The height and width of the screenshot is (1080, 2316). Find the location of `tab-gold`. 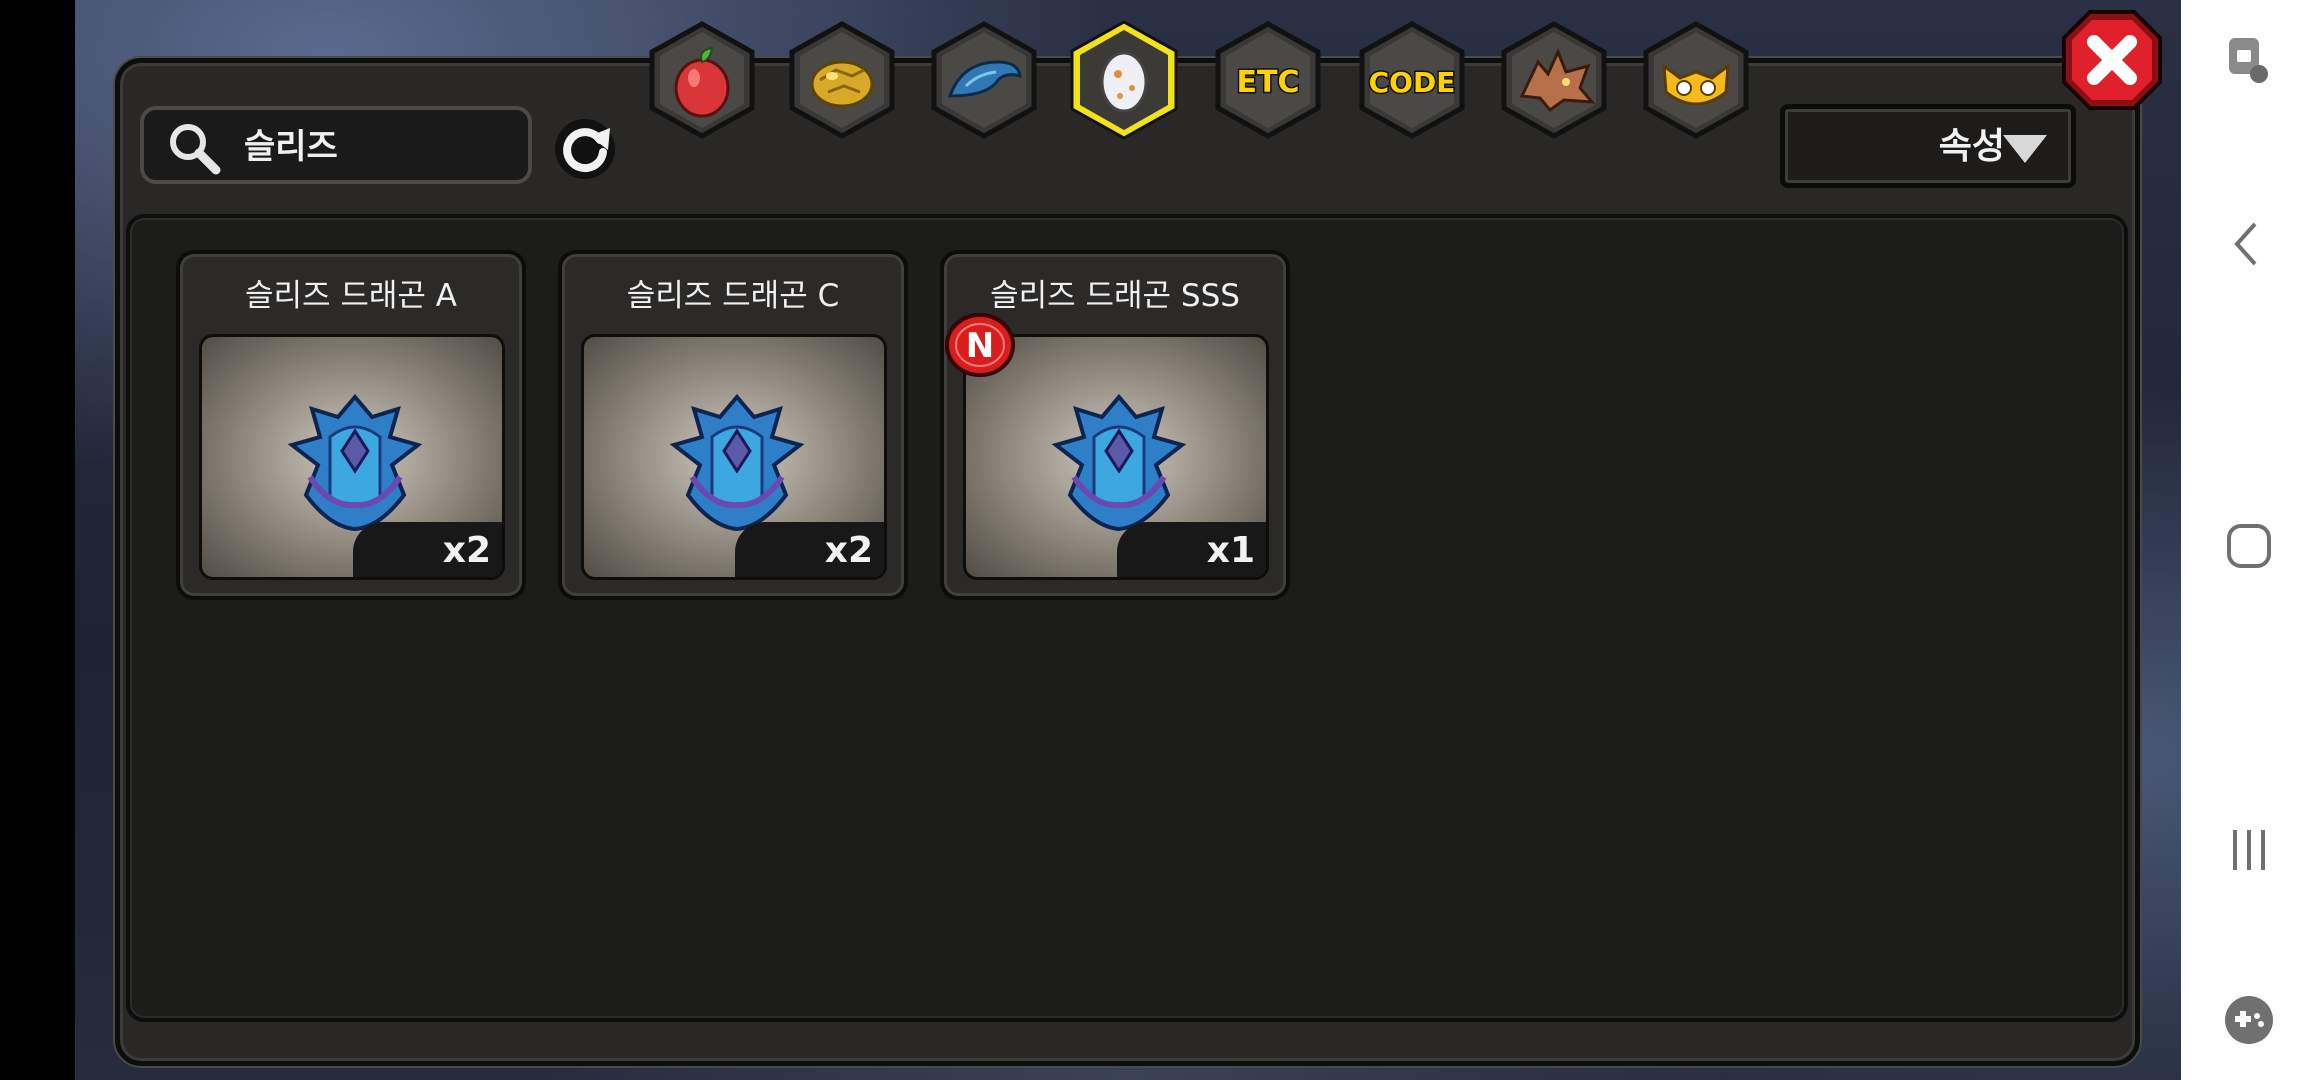

tab-gold is located at coordinates (842, 80).